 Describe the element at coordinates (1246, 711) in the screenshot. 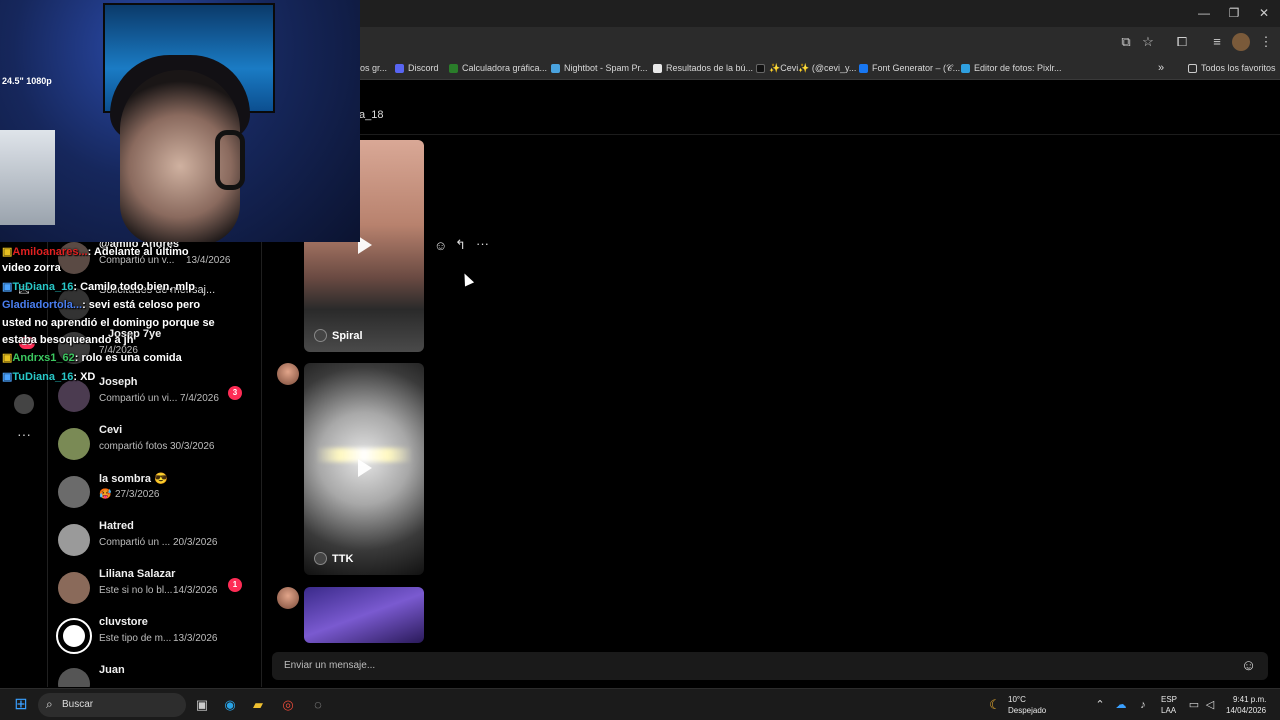

I see `clock-date: 14/04/2026` at that location.